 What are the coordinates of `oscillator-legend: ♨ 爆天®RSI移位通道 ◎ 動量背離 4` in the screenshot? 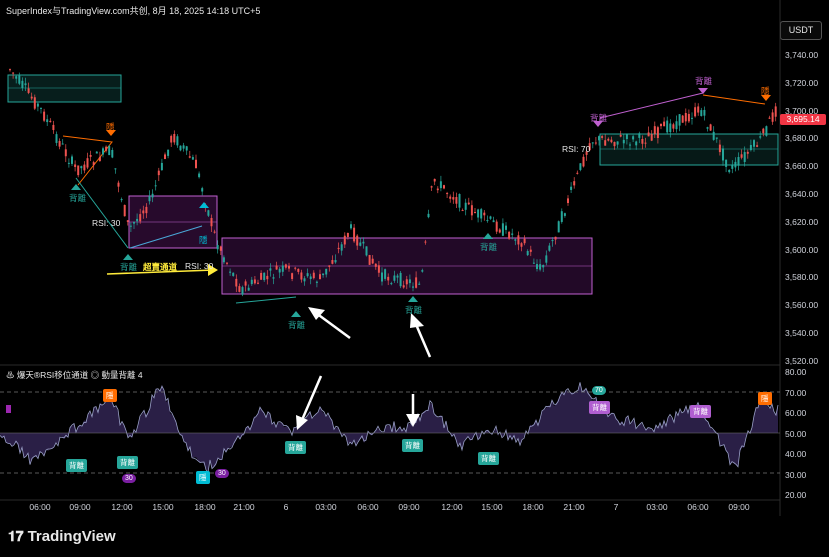 It's located at (74, 375).